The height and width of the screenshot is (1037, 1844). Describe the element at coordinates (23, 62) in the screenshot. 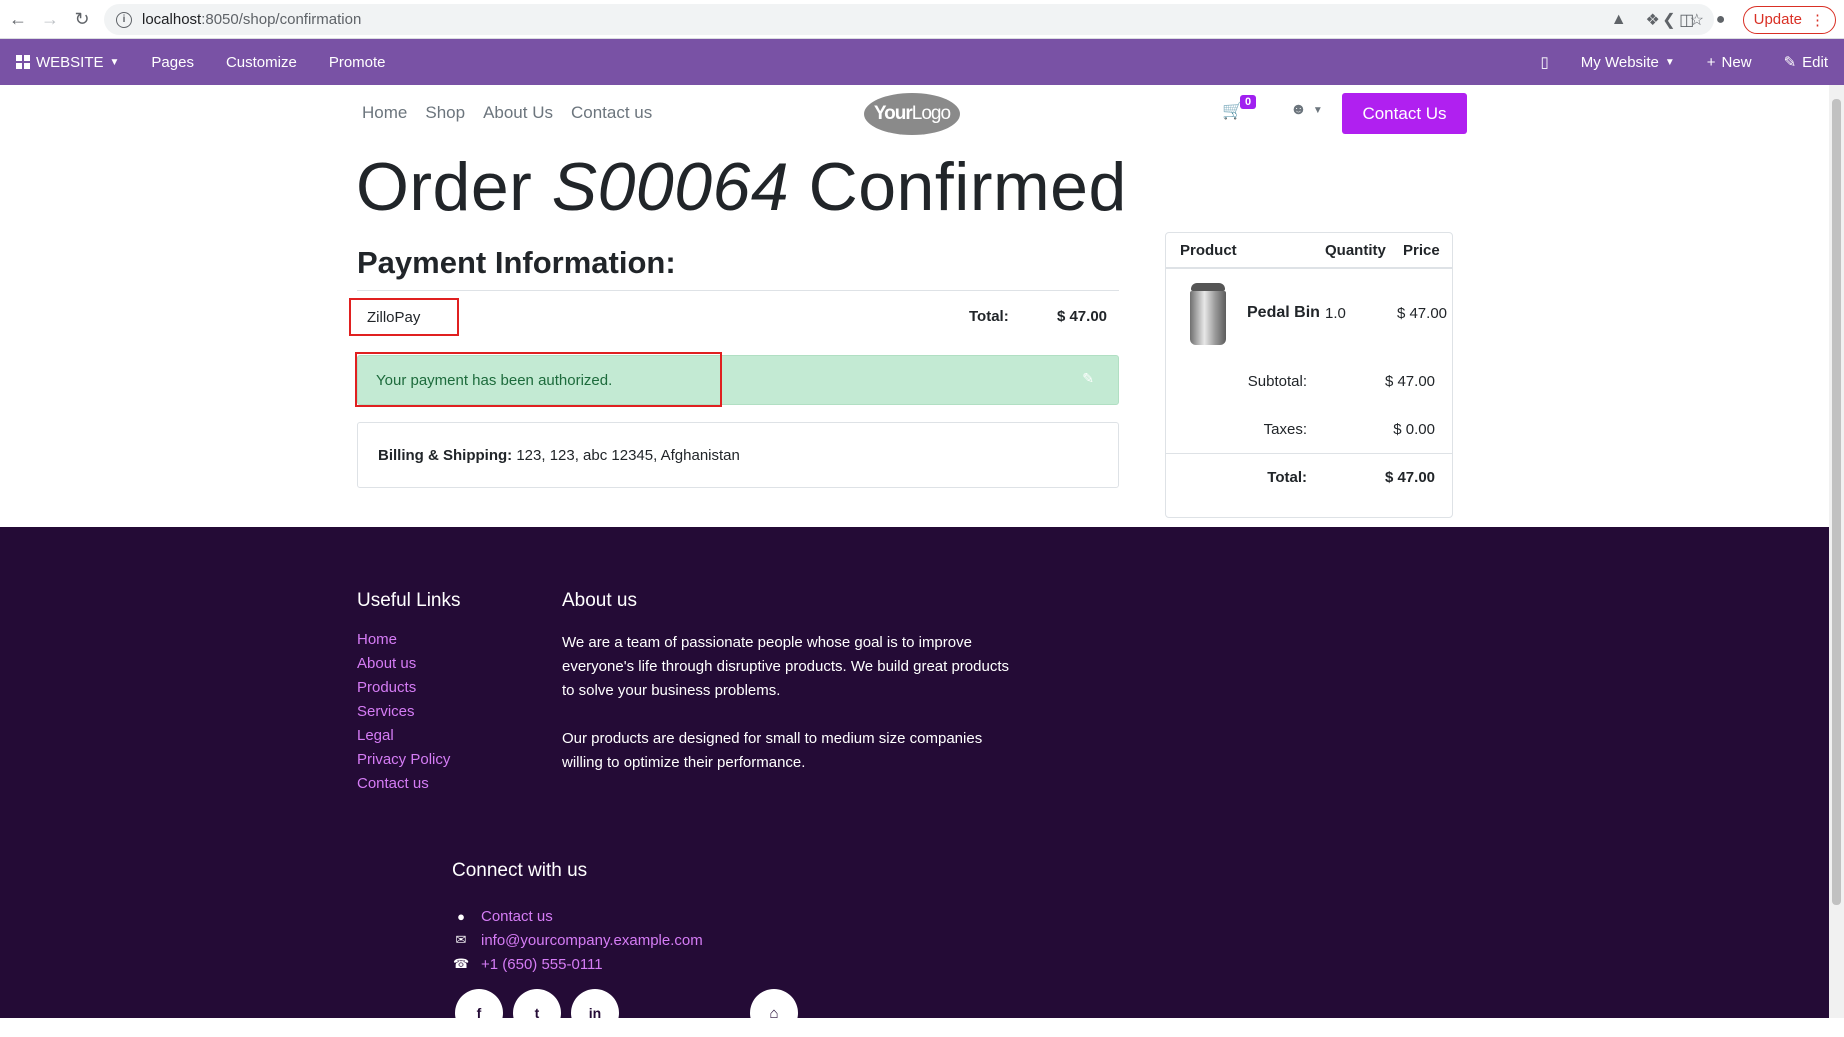

I see `apps-grid-icon` at that location.